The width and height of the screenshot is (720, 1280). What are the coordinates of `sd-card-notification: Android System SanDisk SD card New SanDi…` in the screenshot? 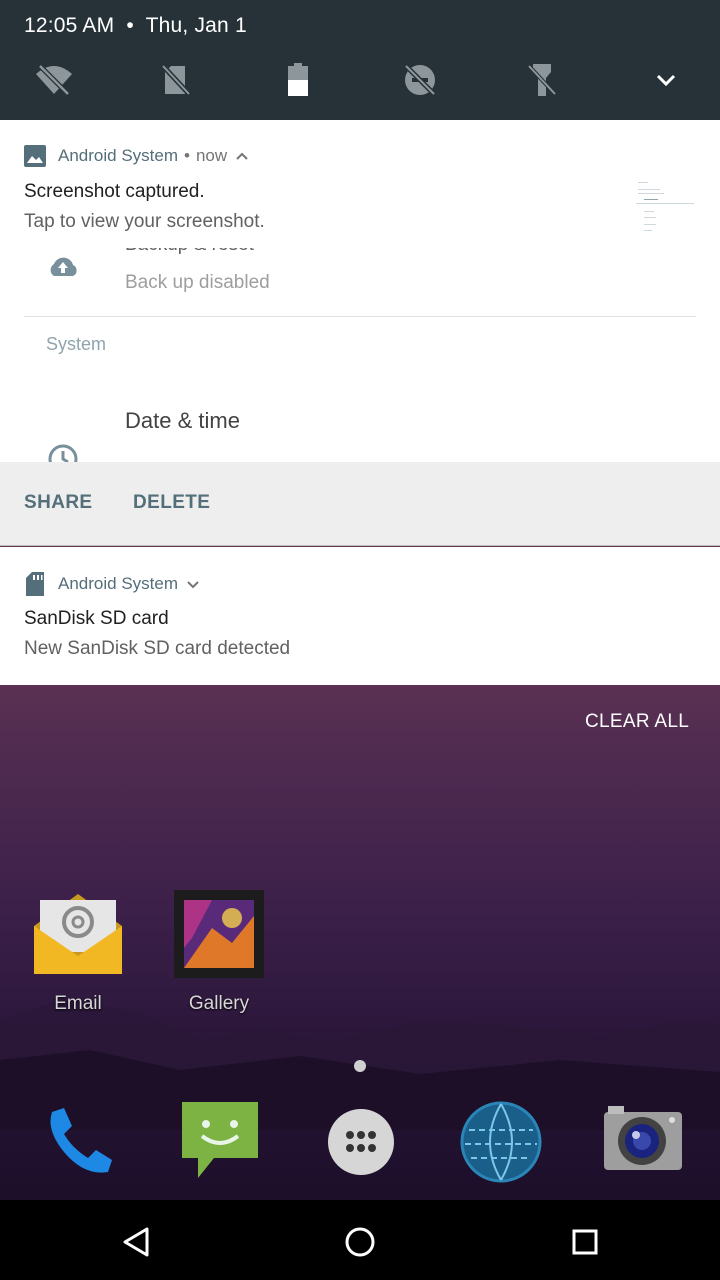 It's located at (360, 616).